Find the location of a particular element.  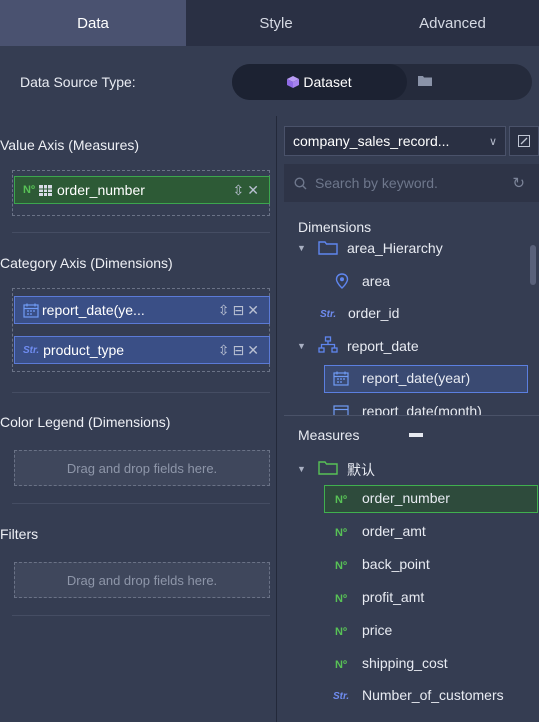

table-icon is located at coordinates (45, 190).